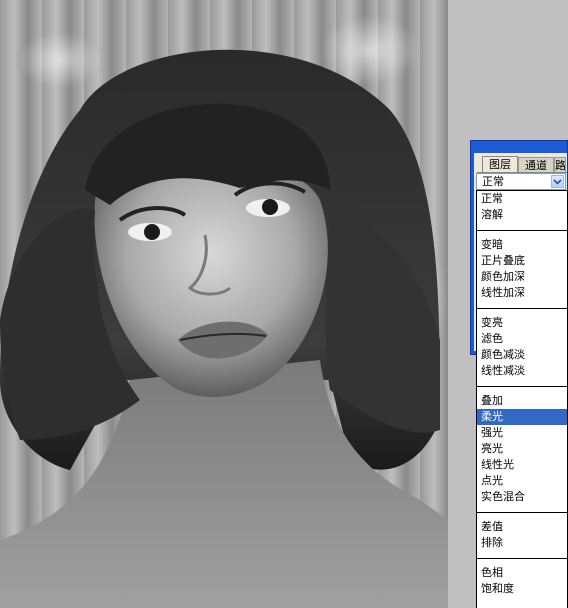 The width and height of the screenshot is (568, 608). What do you see at coordinates (522, 417) in the screenshot?
I see `blend-mode-option: 柔光` at bounding box center [522, 417].